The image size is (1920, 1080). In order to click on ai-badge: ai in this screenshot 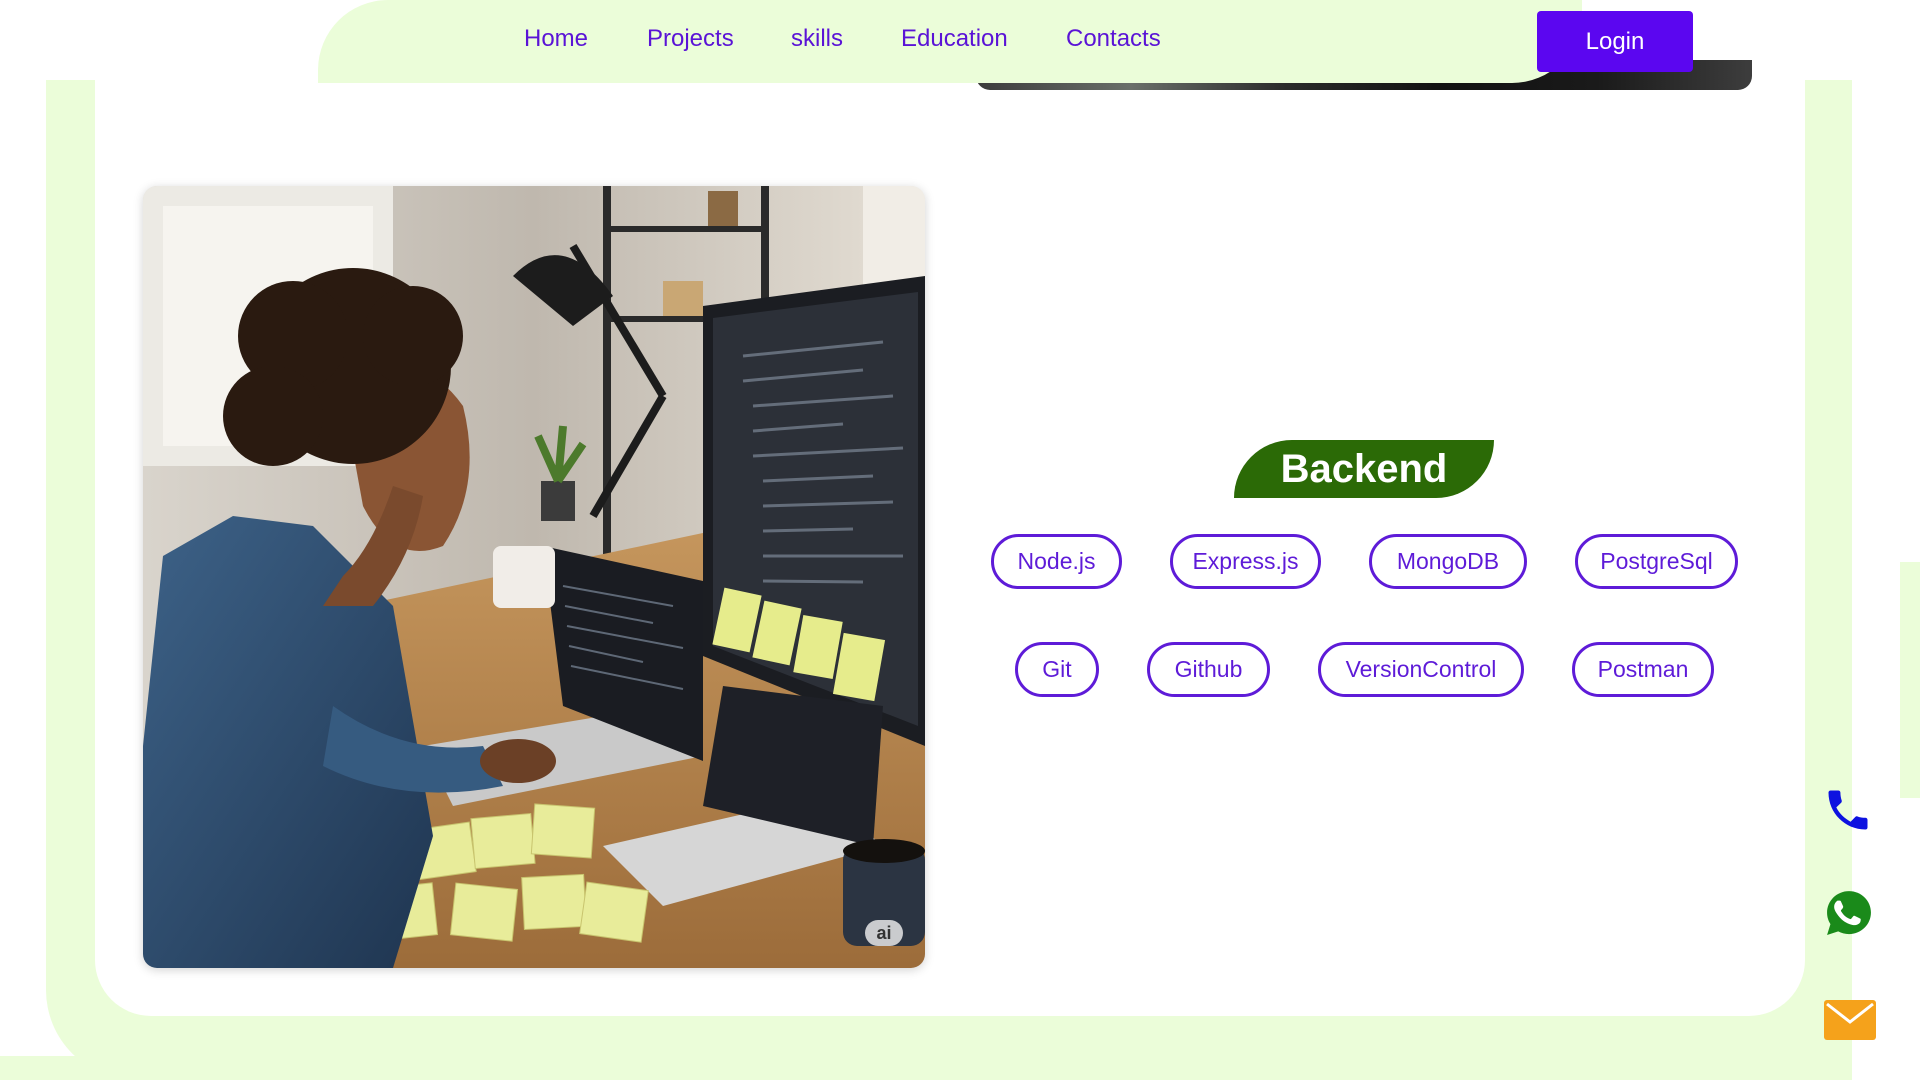, I will do `click(884, 933)`.